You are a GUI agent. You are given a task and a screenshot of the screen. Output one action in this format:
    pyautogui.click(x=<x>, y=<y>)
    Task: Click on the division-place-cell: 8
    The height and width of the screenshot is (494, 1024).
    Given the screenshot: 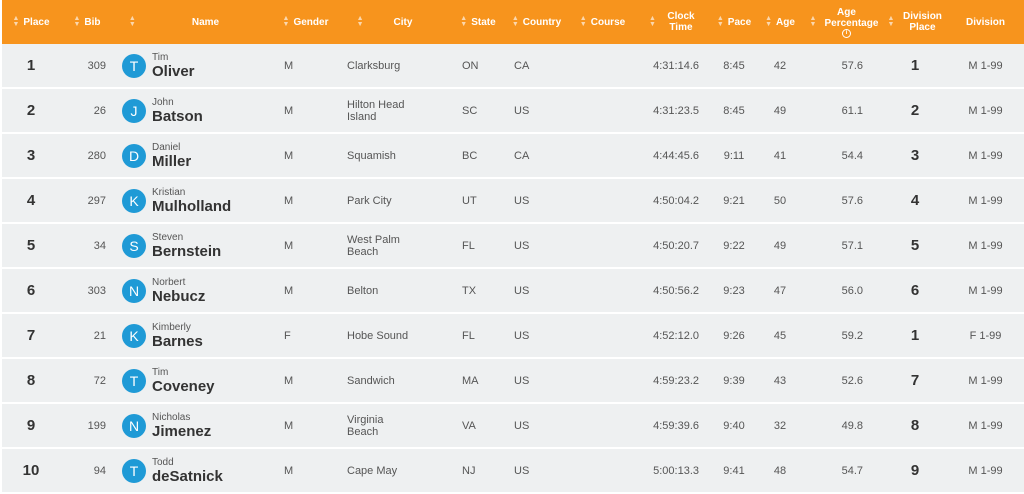 What is the action you would take?
    pyautogui.click(x=915, y=425)
    